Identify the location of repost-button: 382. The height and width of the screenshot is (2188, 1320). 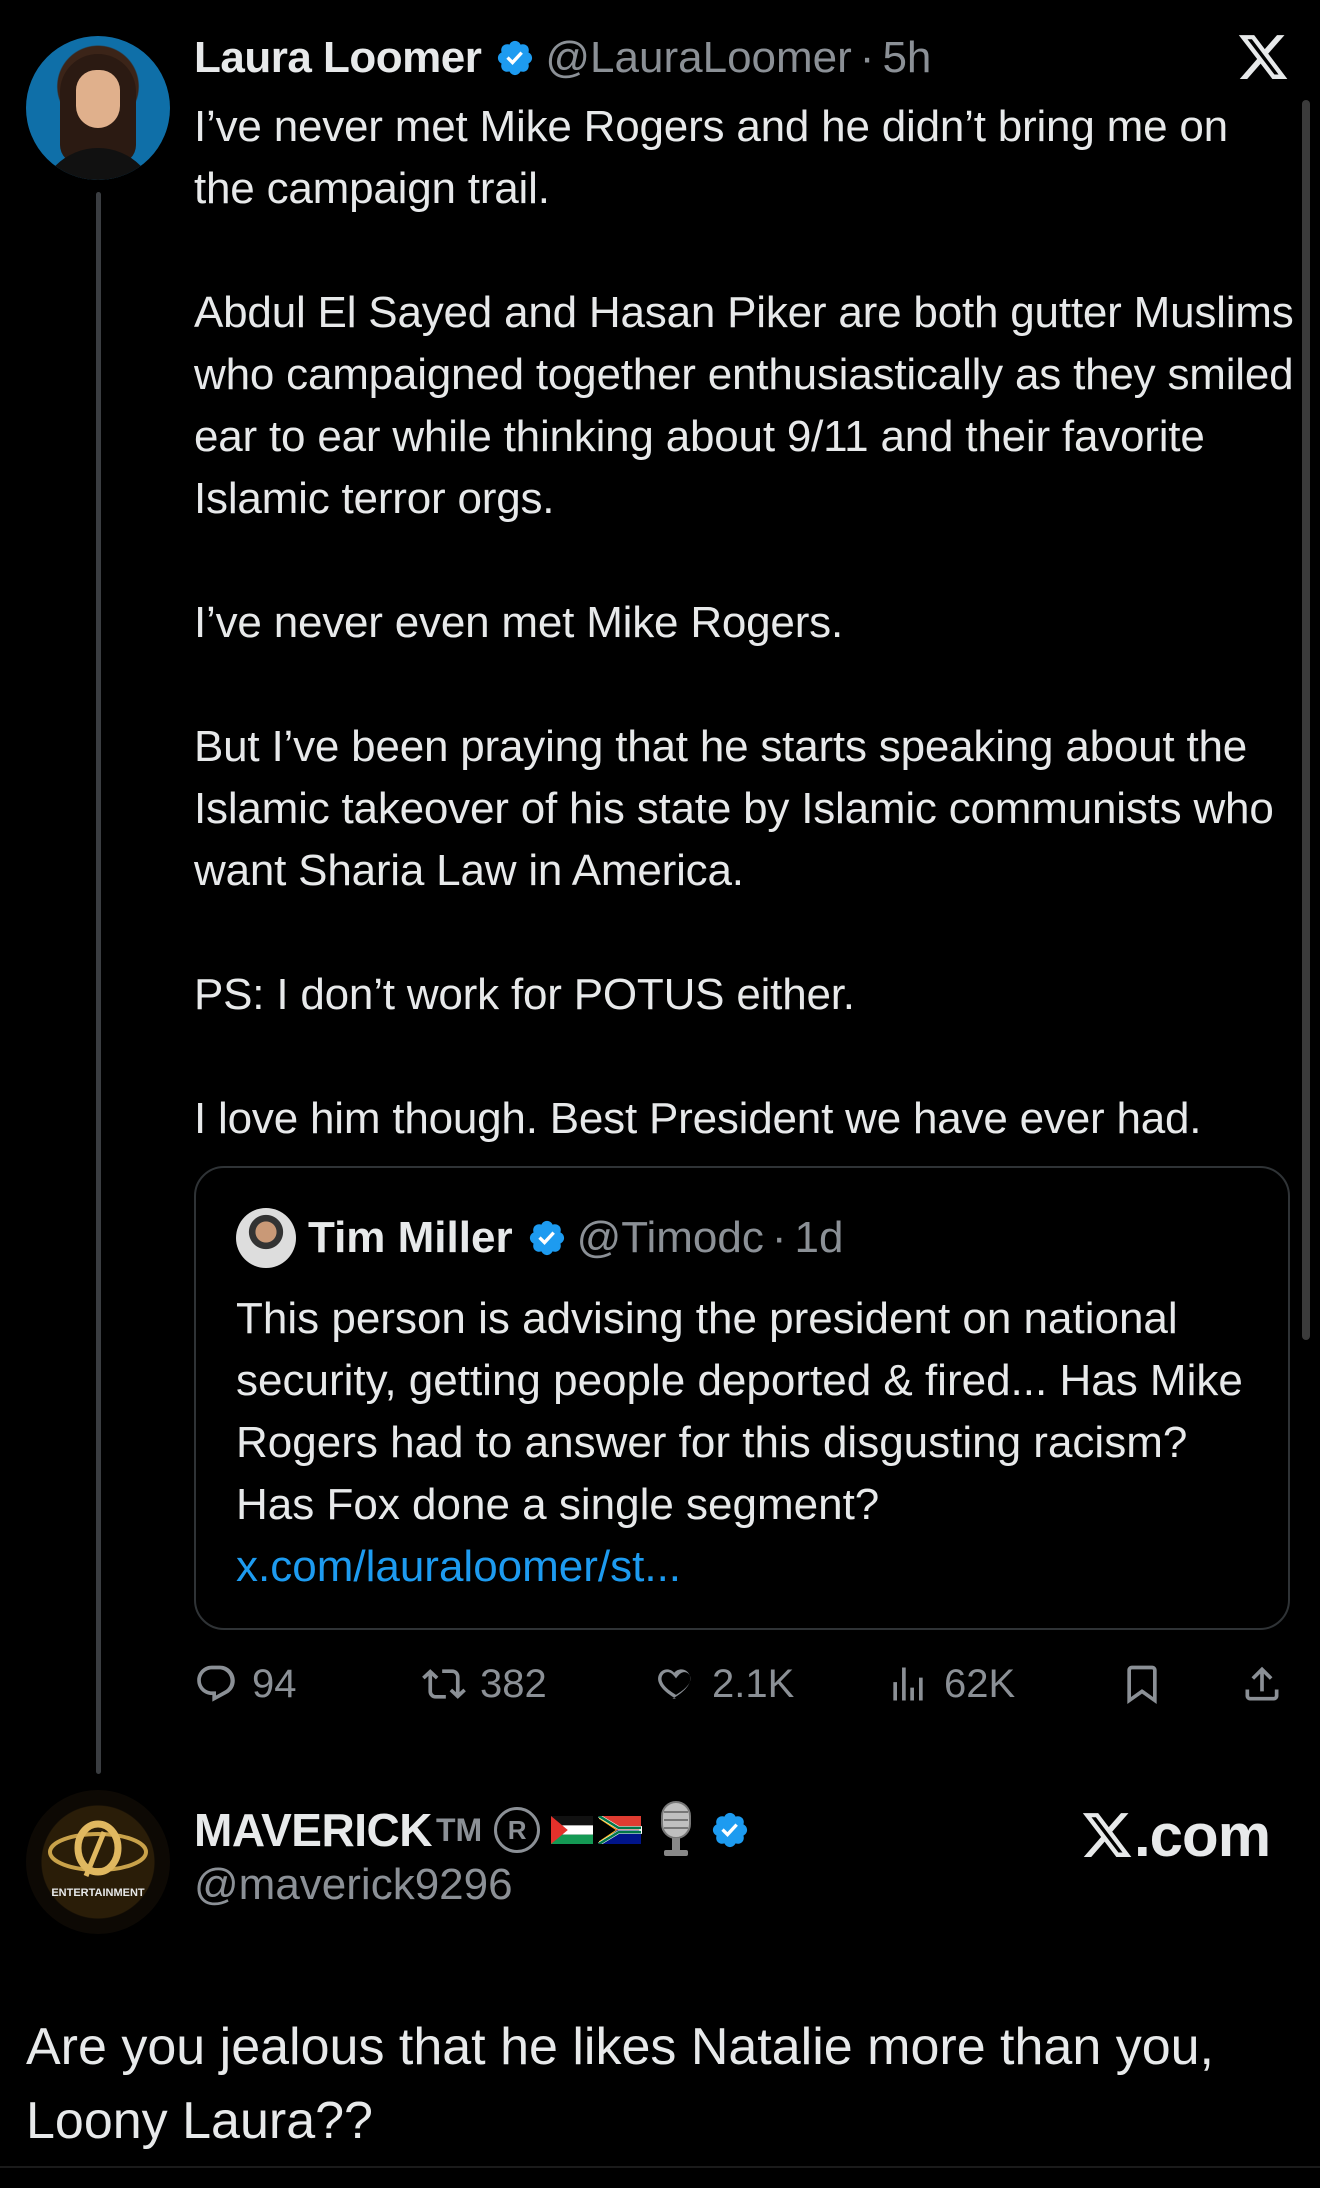
(484, 1684).